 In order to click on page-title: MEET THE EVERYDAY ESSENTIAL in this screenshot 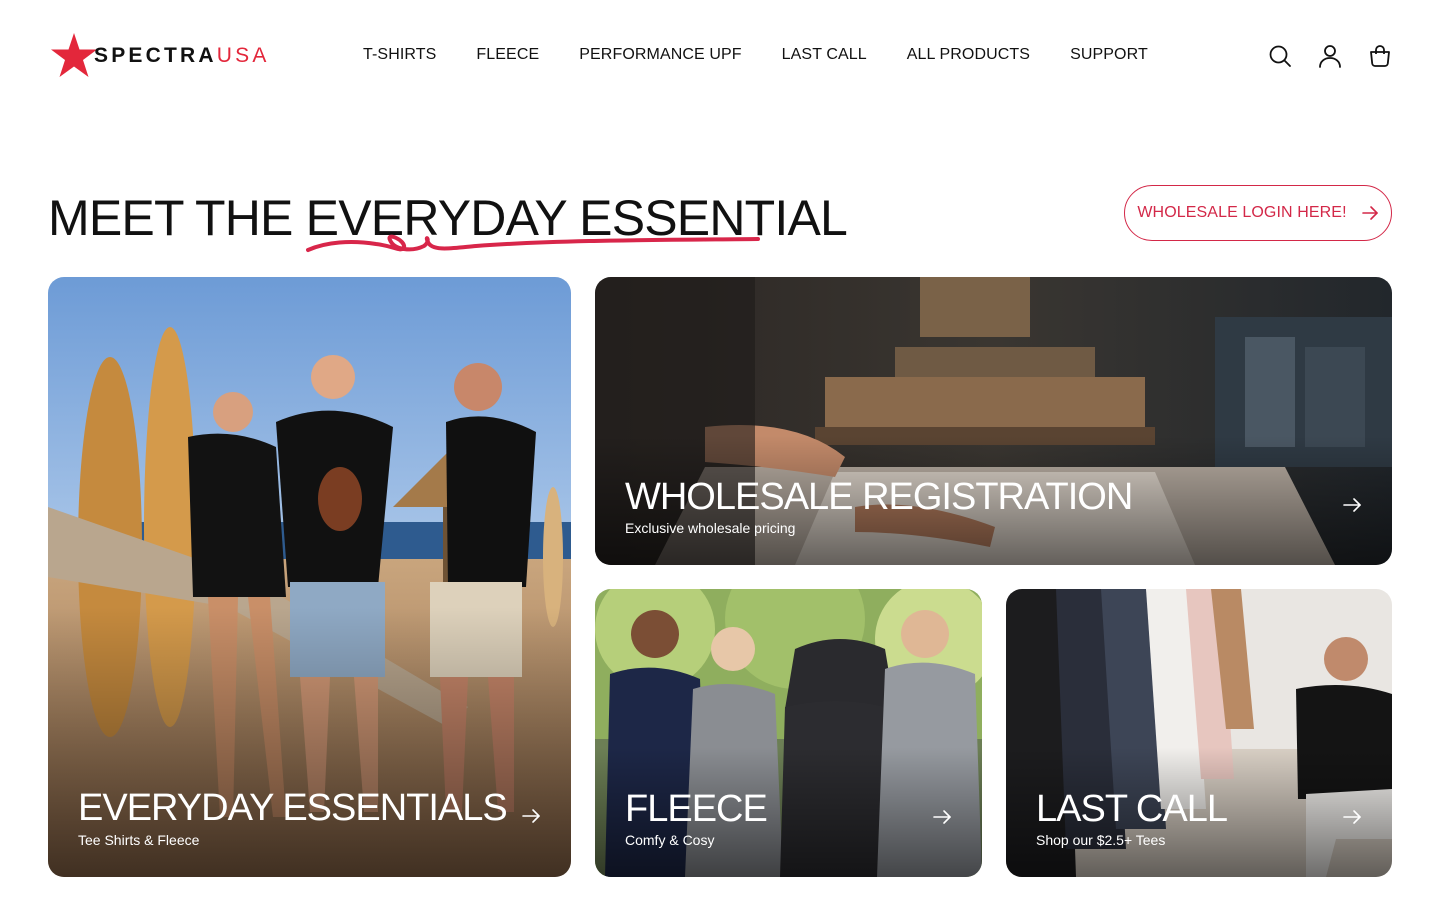, I will do `click(448, 220)`.